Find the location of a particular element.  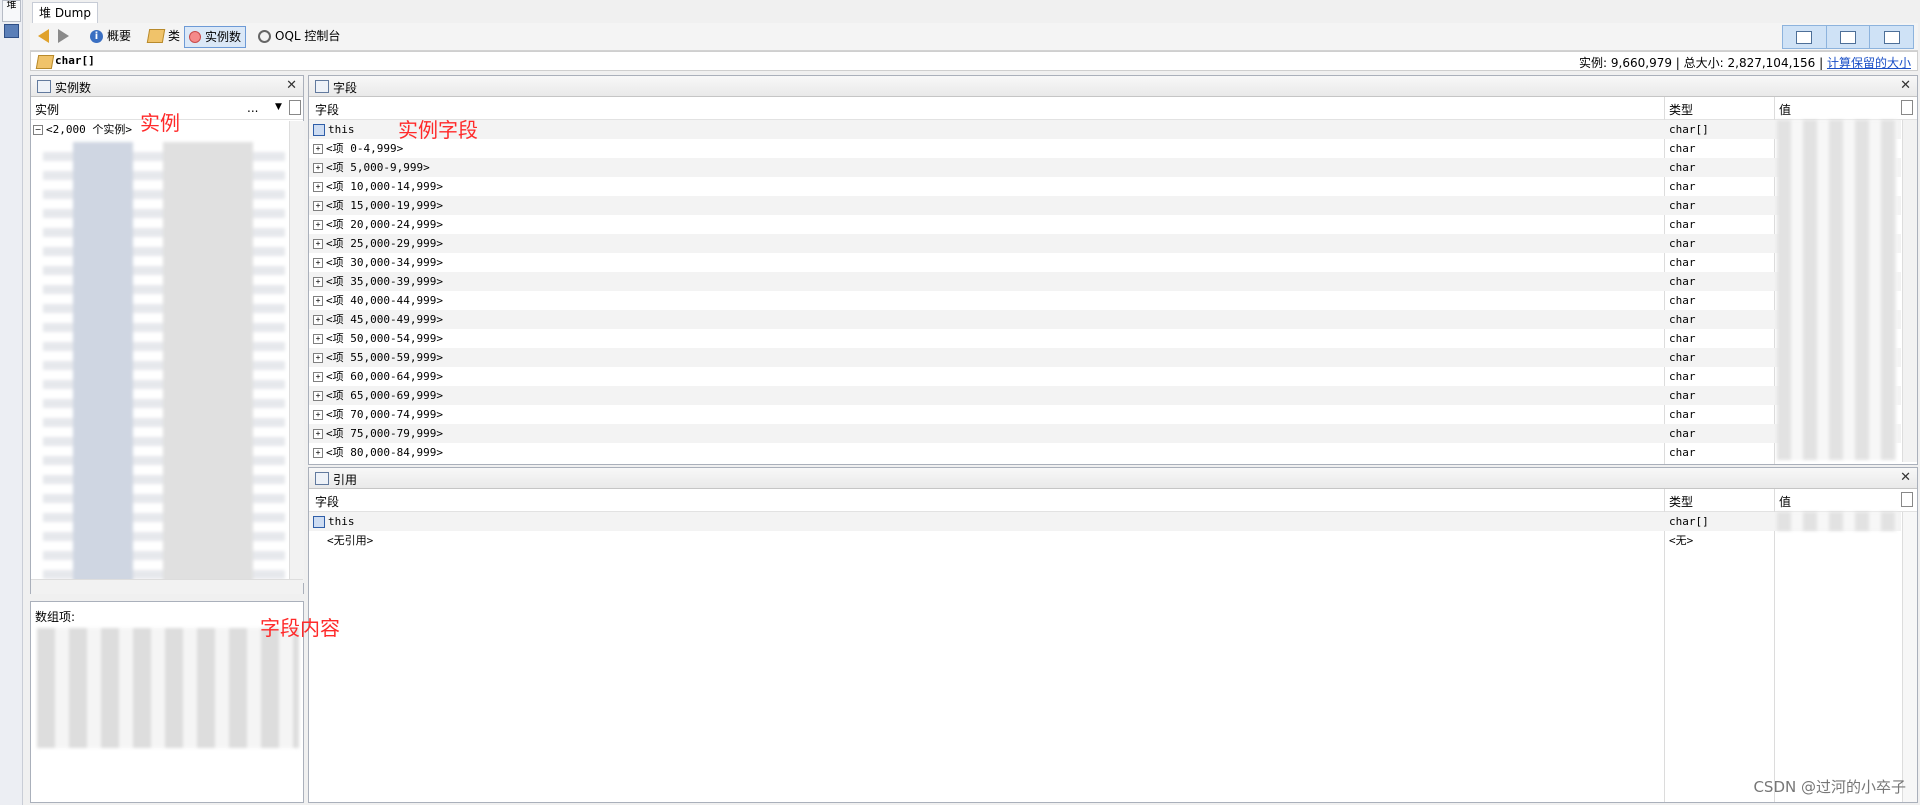

table-row: + <项 15,000-19,999> char is located at coordinates (1105, 205).